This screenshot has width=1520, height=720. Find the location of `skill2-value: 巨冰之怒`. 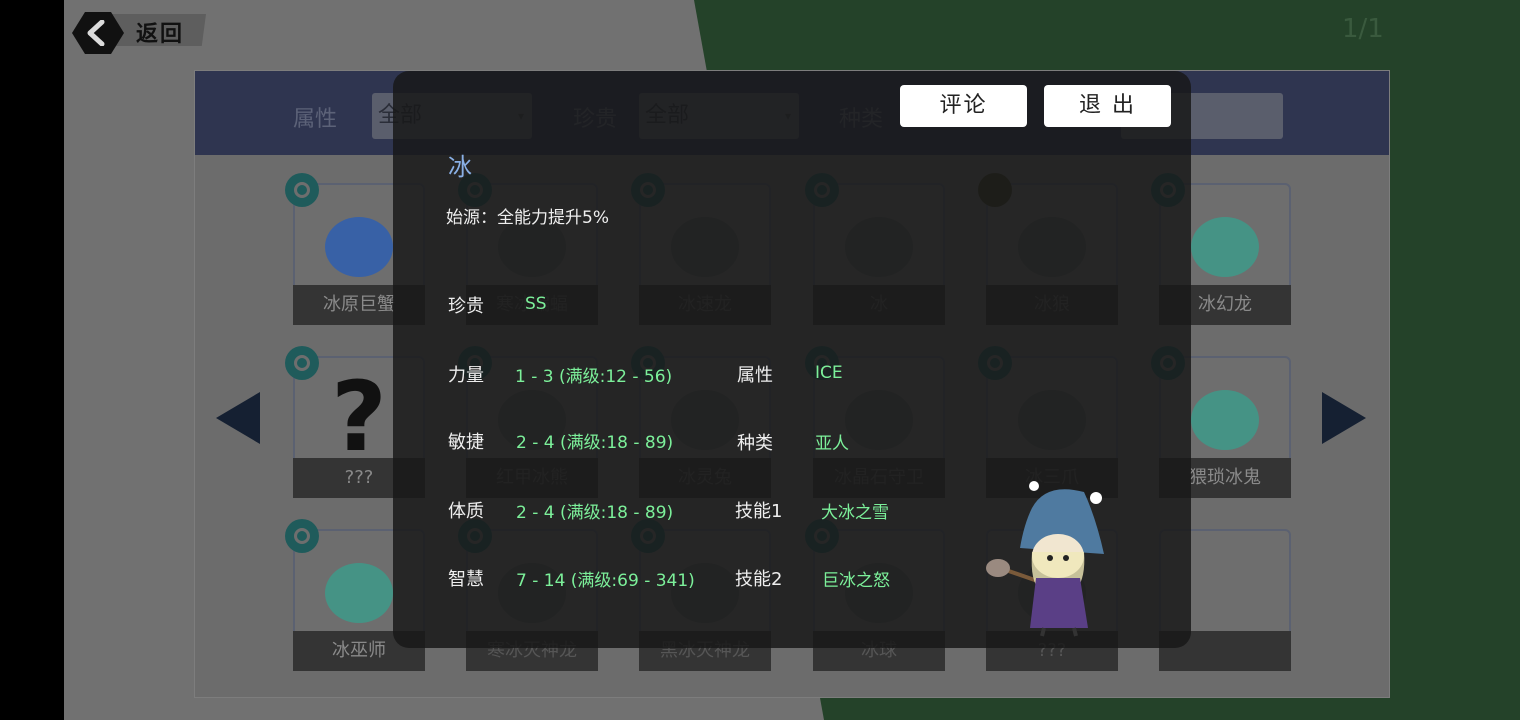

skill2-value: 巨冰之怒 is located at coordinates (856, 581).